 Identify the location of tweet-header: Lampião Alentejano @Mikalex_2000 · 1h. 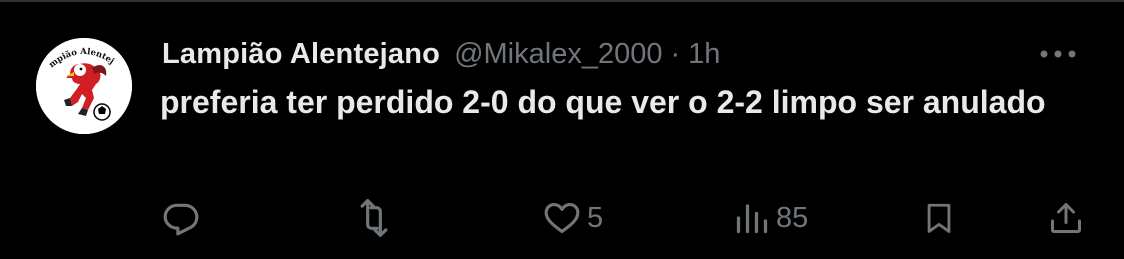
(441, 54).